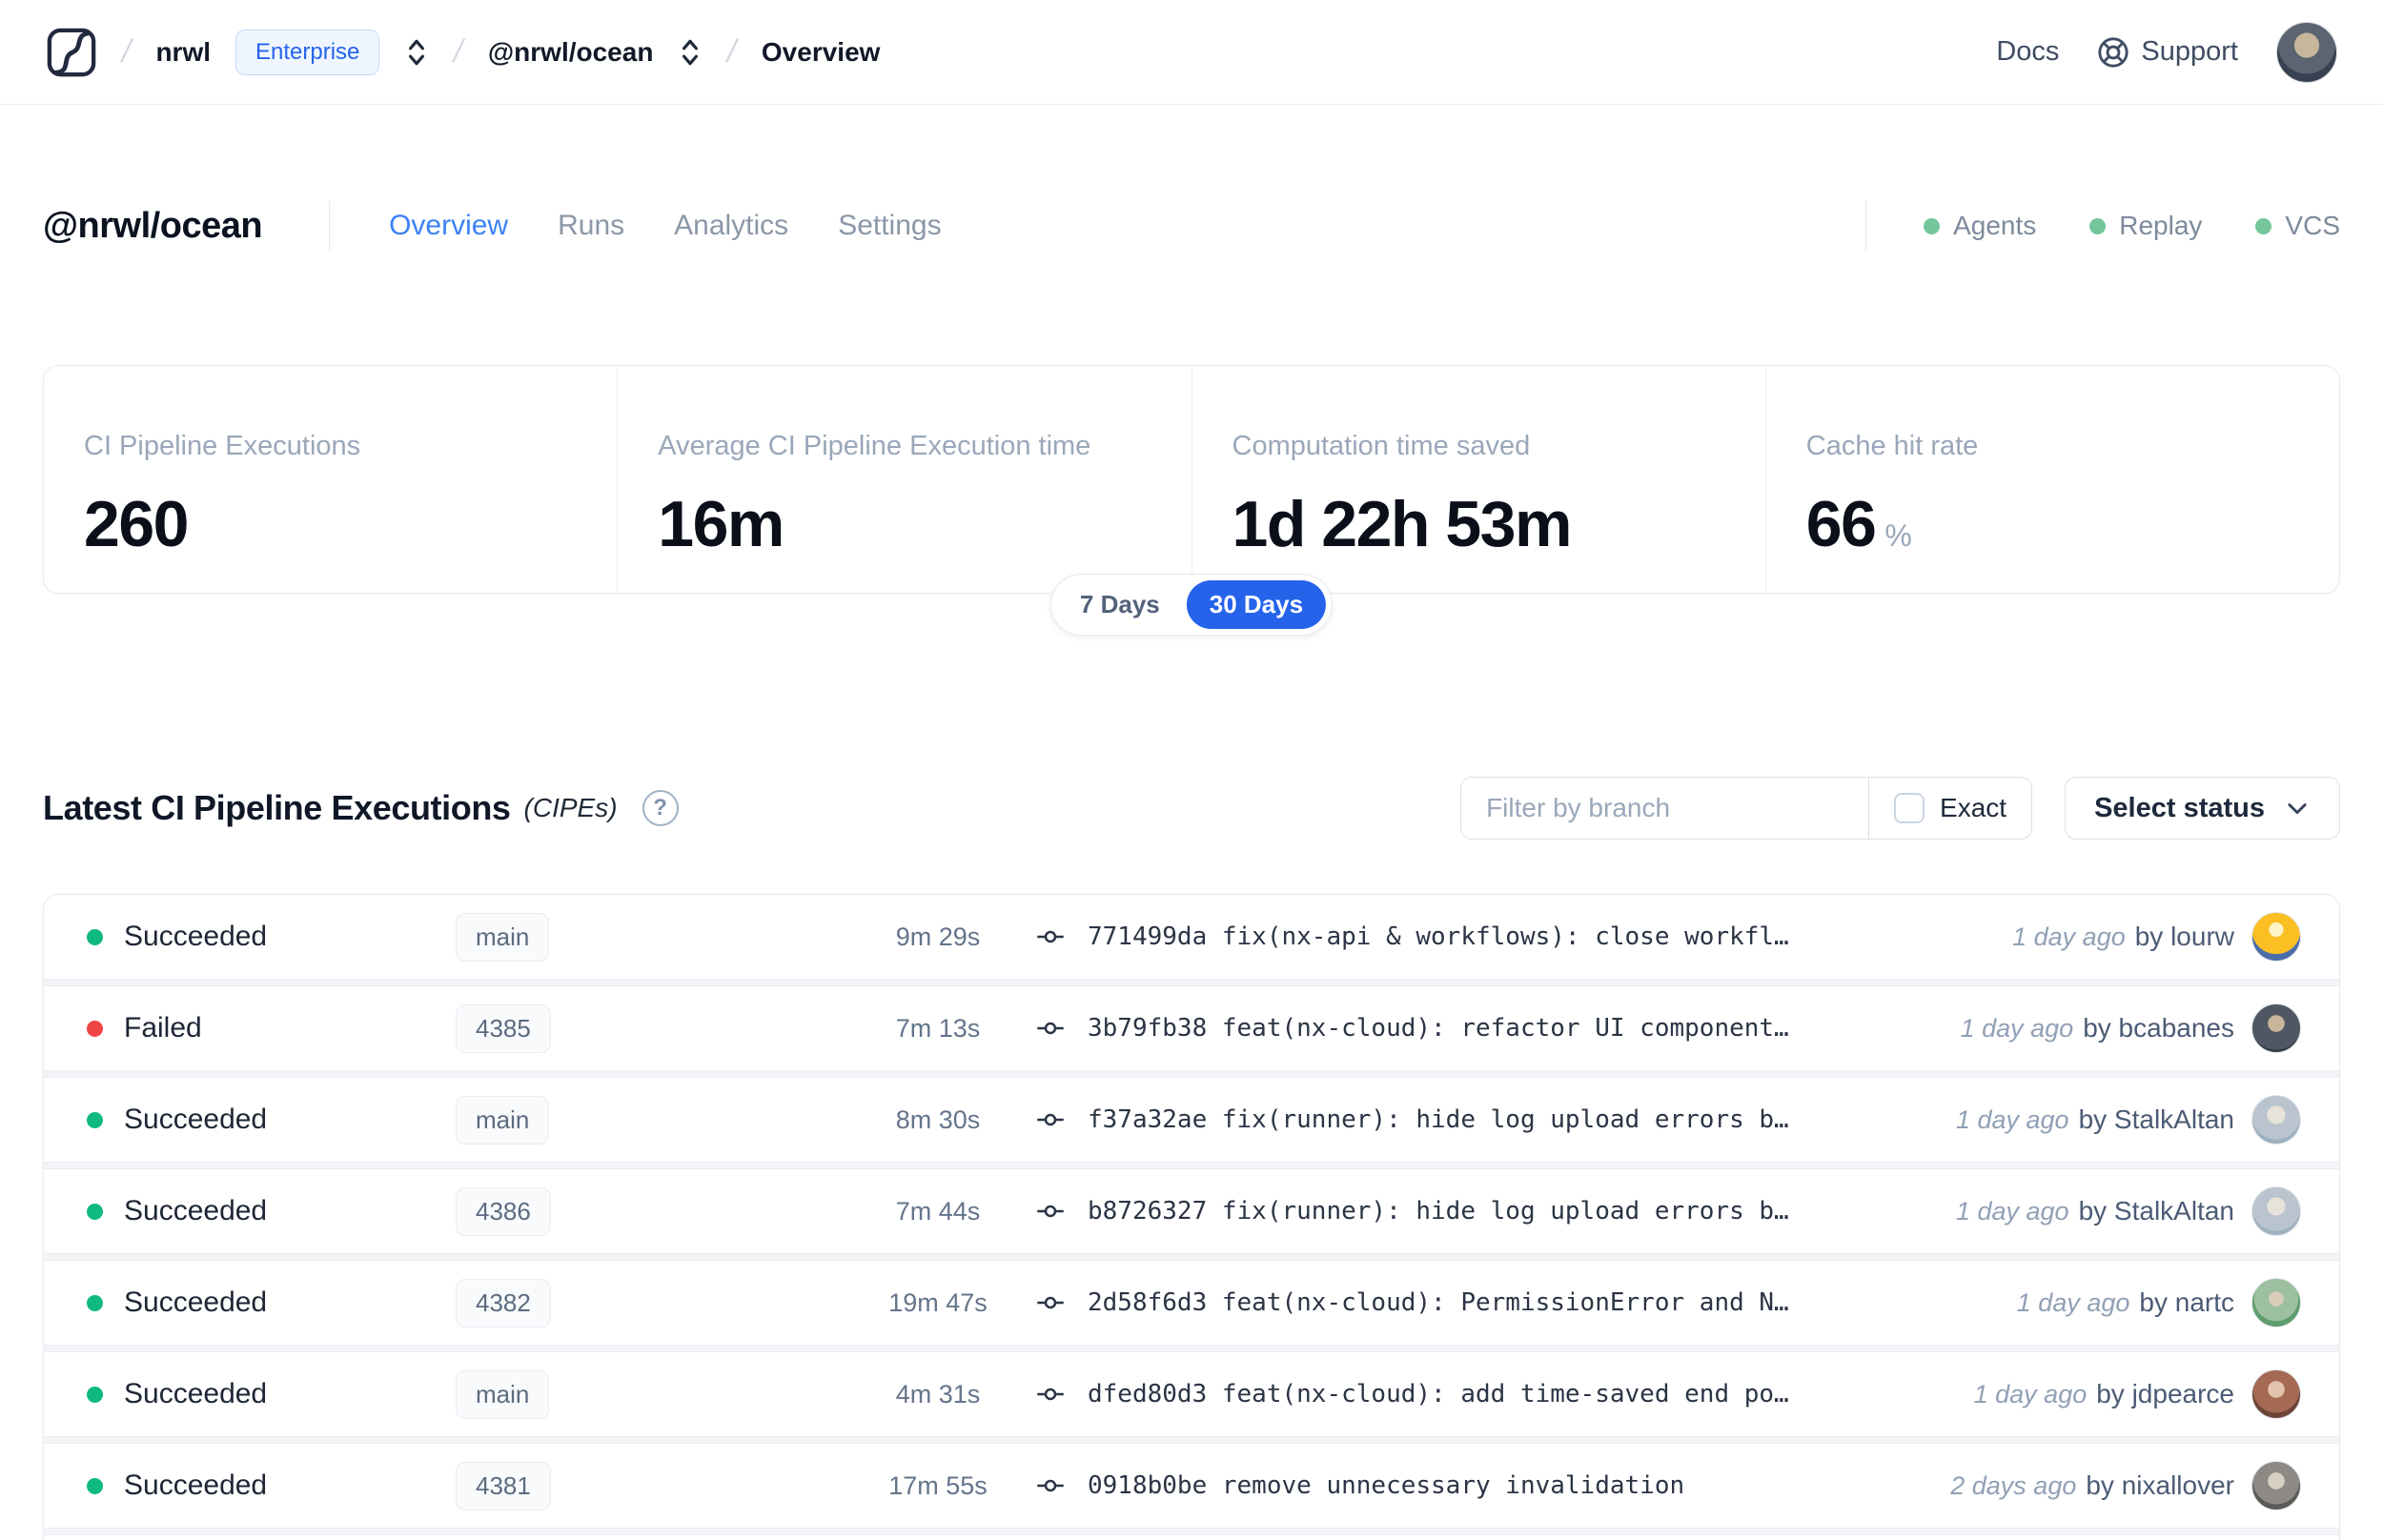  I want to click on vcs-status: VCS, so click(2297, 226).